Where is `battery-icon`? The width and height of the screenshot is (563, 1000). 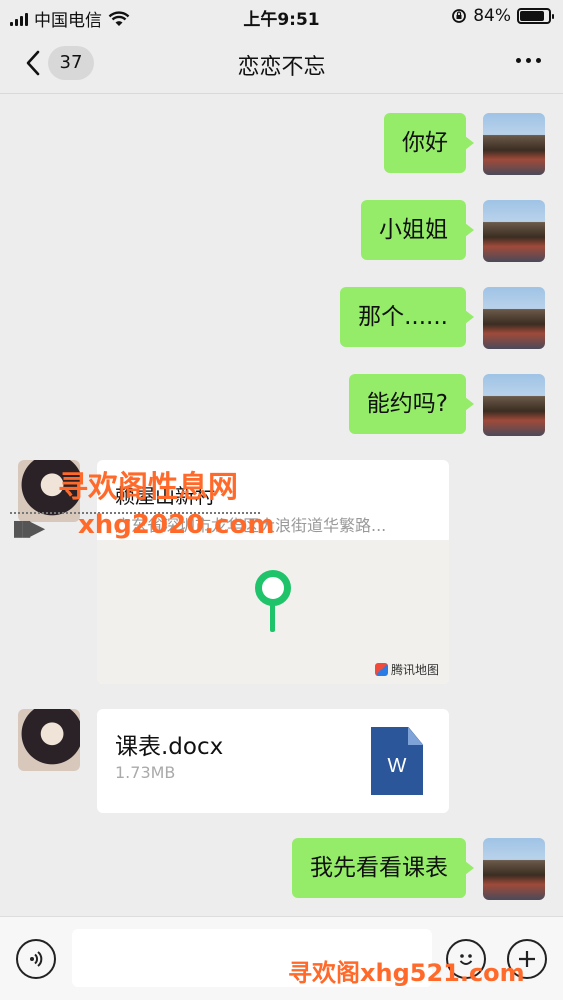
battery-icon is located at coordinates (535, 16).